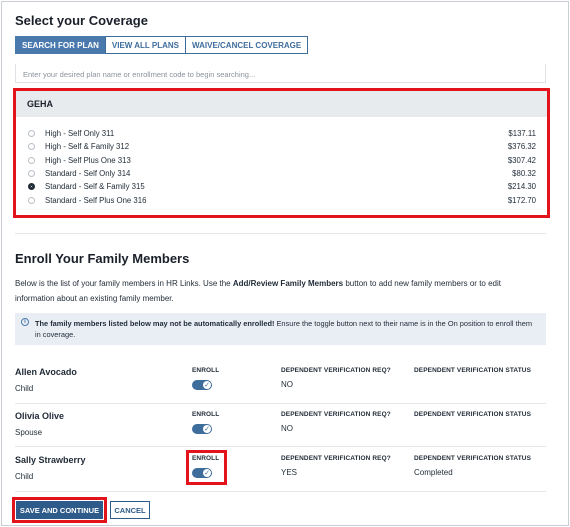 This screenshot has height=527, width=570. Describe the element at coordinates (60, 45) in the screenshot. I see `tab-search-for-plan: SEARCH FOR PLAN` at that location.